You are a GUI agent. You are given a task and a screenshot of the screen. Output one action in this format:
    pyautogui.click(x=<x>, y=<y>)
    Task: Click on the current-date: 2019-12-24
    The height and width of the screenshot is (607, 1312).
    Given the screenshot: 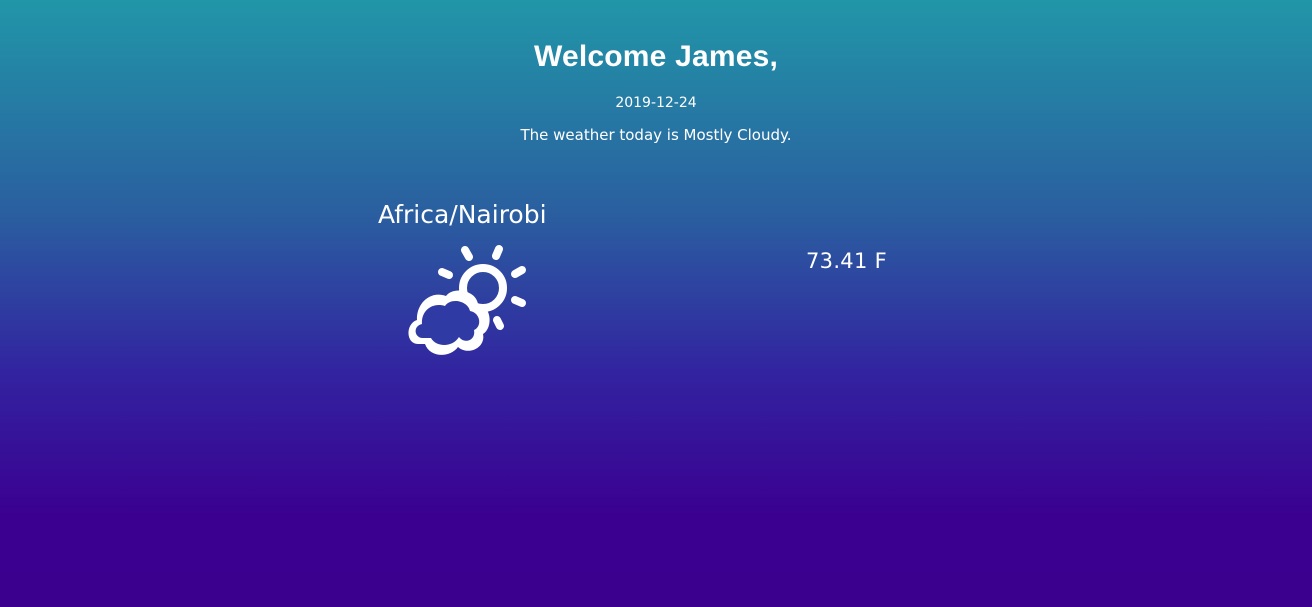 What is the action you would take?
    pyautogui.click(x=656, y=103)
    